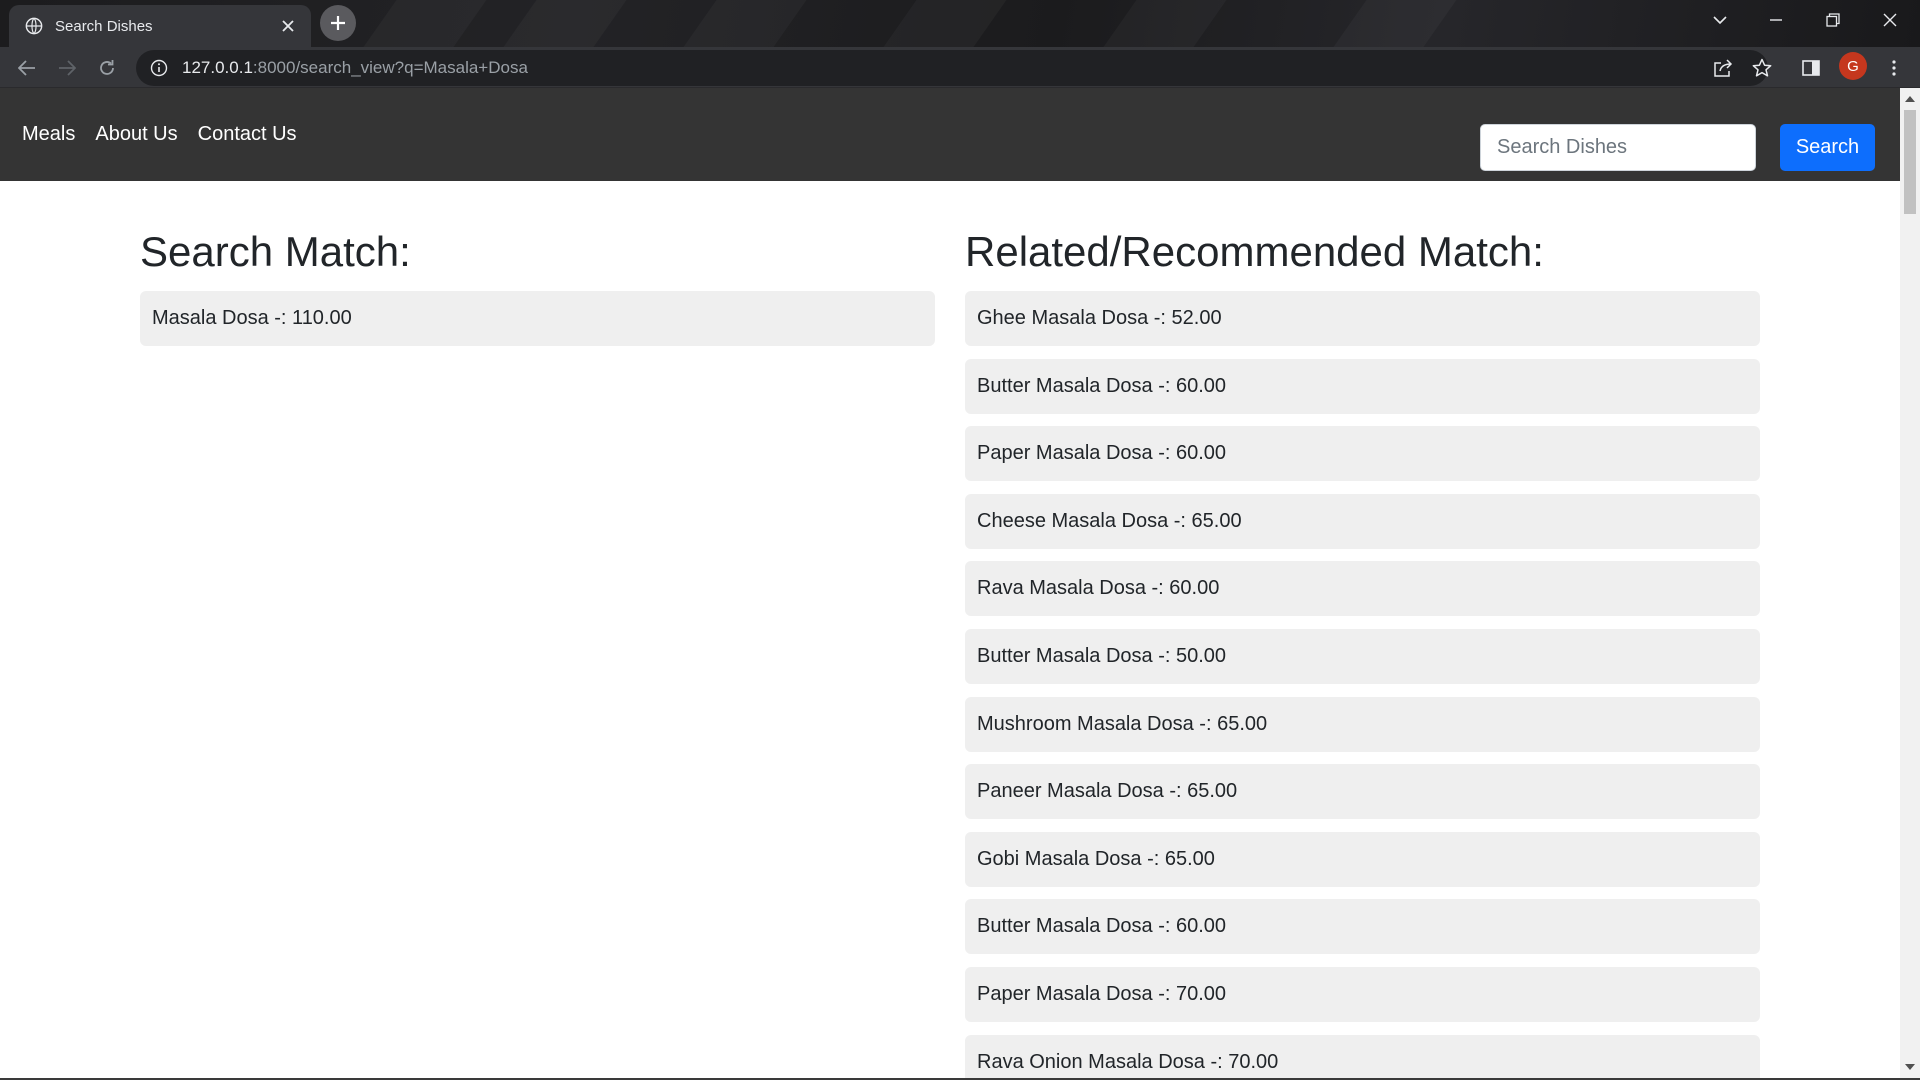 This screenshot has width=1920, height=1080. What do you see at coordinates (950, 134) in the screenshot?
I see `site-navbar: Meals About Us Contact Us Search` at bounding box center [950, 134].